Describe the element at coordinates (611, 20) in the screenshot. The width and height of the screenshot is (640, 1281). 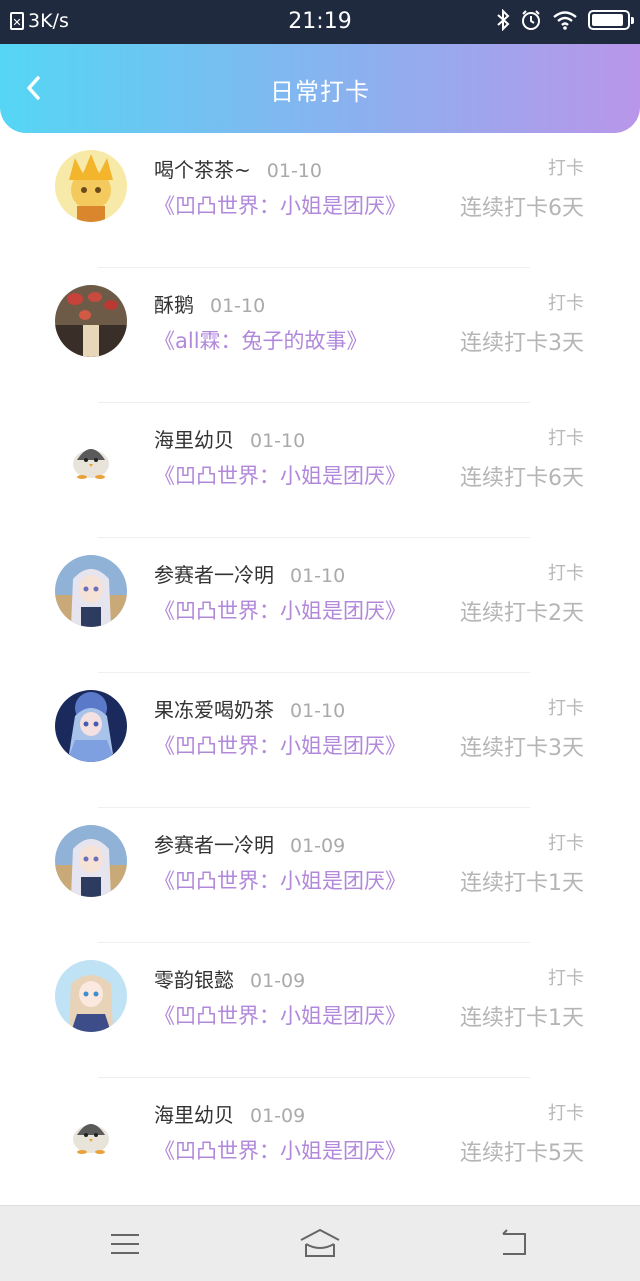
I see `battery-icon` at that location.